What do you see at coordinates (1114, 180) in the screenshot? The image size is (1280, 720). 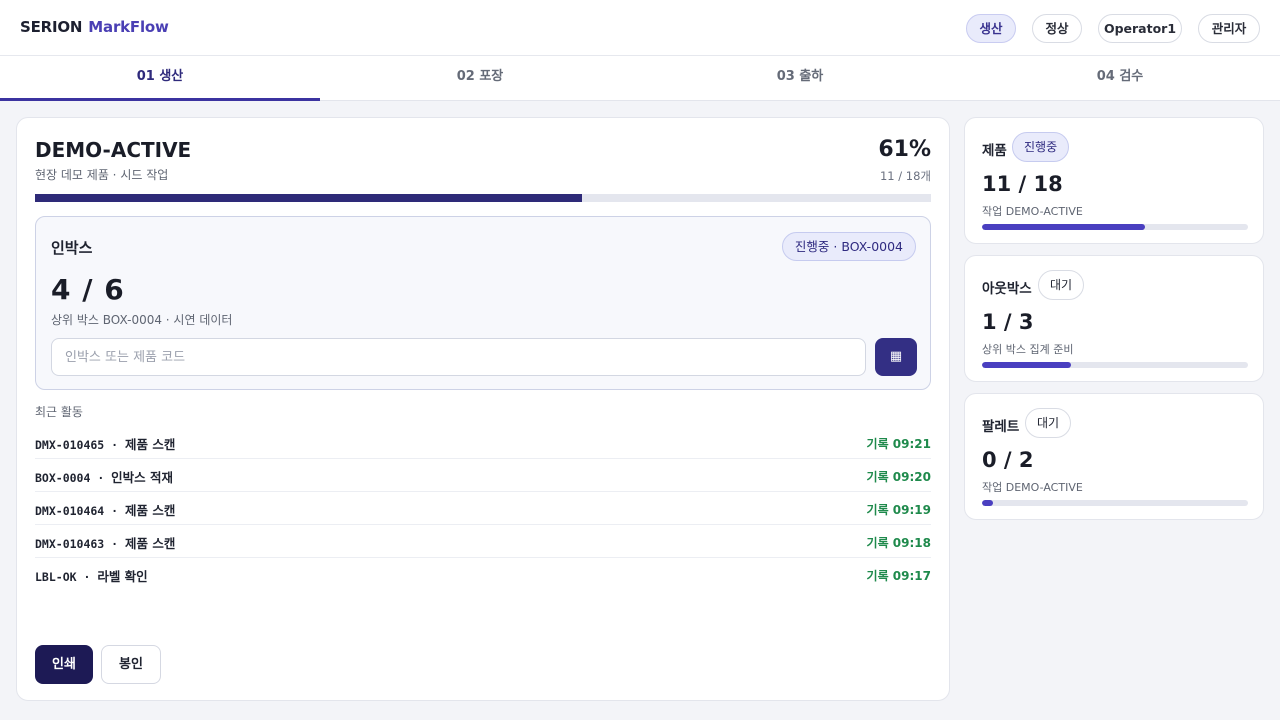 I see `product-summary-card: 제품 진행중 11 / 18 작업 DEMO-ACTIVE` at bounding box center [1114, 180].